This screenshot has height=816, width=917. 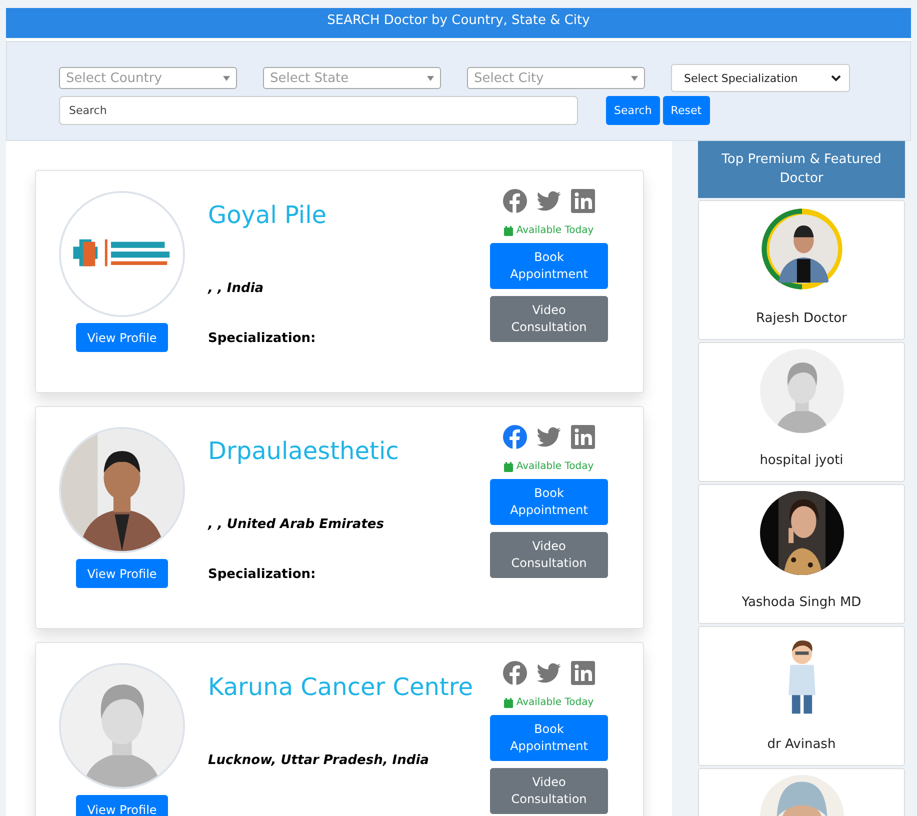 What do you see at coordinates (304, 451) in the screenshot?
I see `doctor-name: Drpaulaesthetic` at bounding box center [304, 451].